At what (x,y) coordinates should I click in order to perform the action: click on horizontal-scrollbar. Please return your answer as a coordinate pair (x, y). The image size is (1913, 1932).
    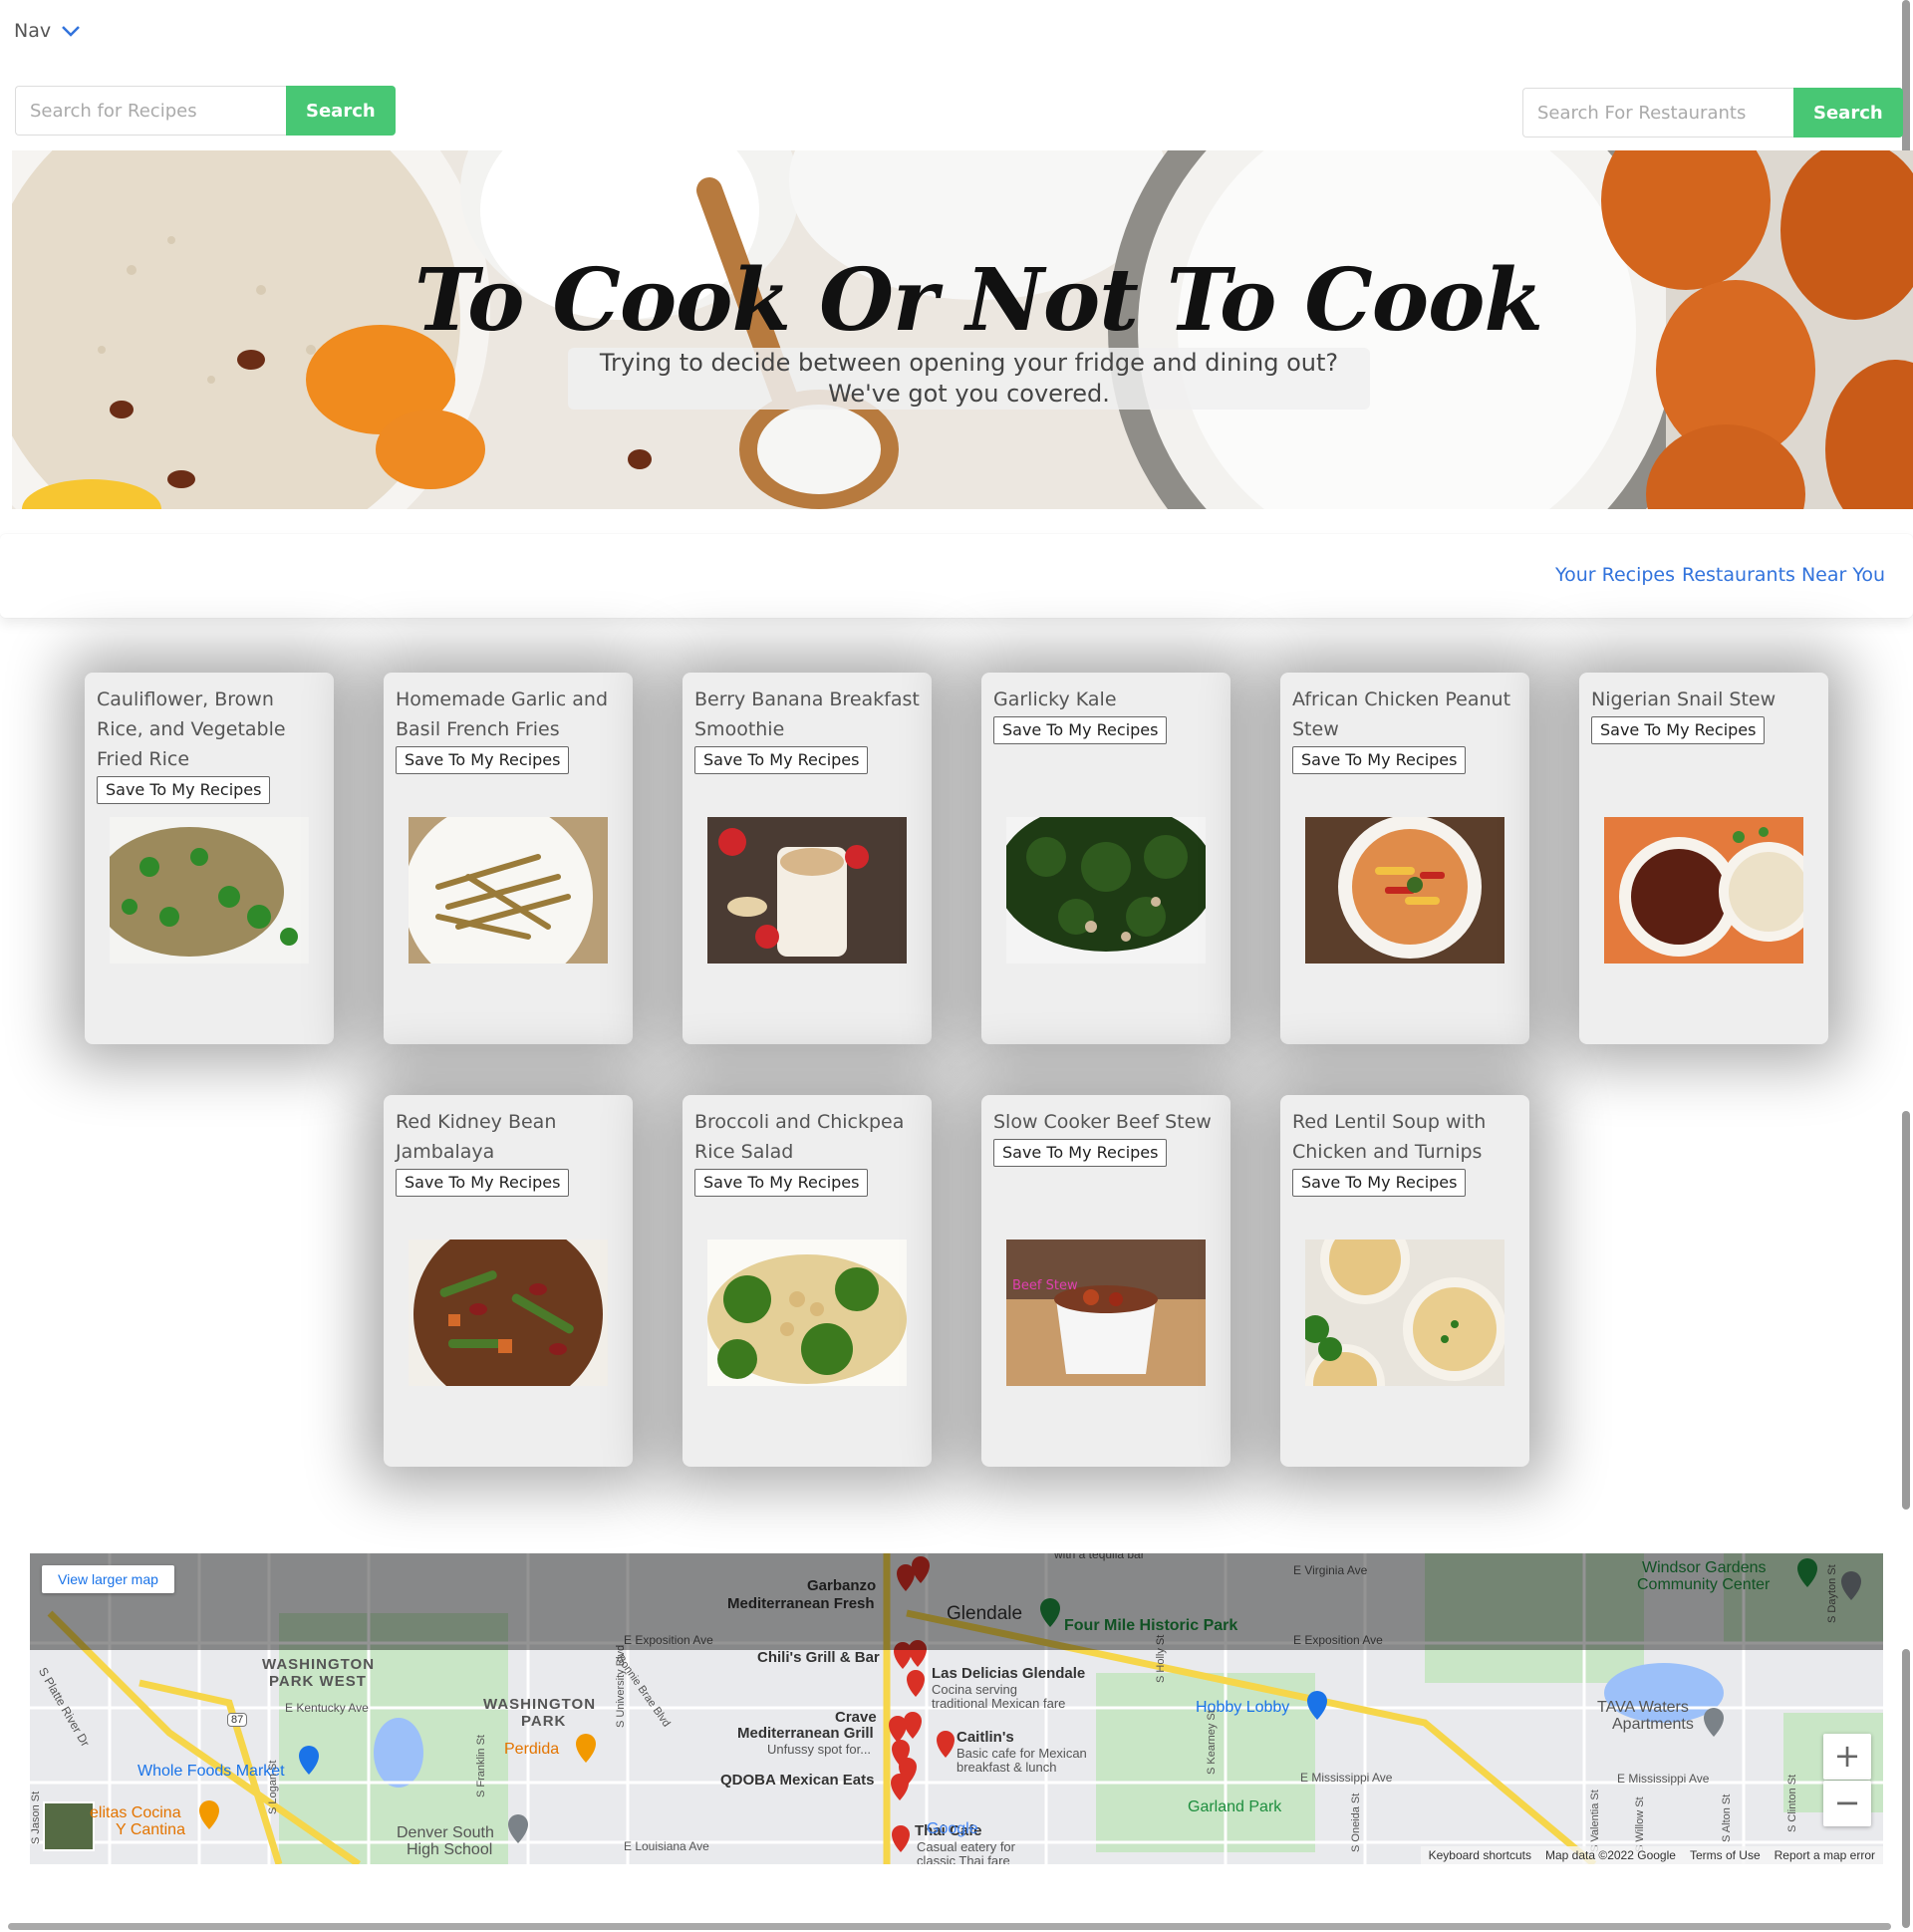
    Looking at the image, I should click on (948, 1926).